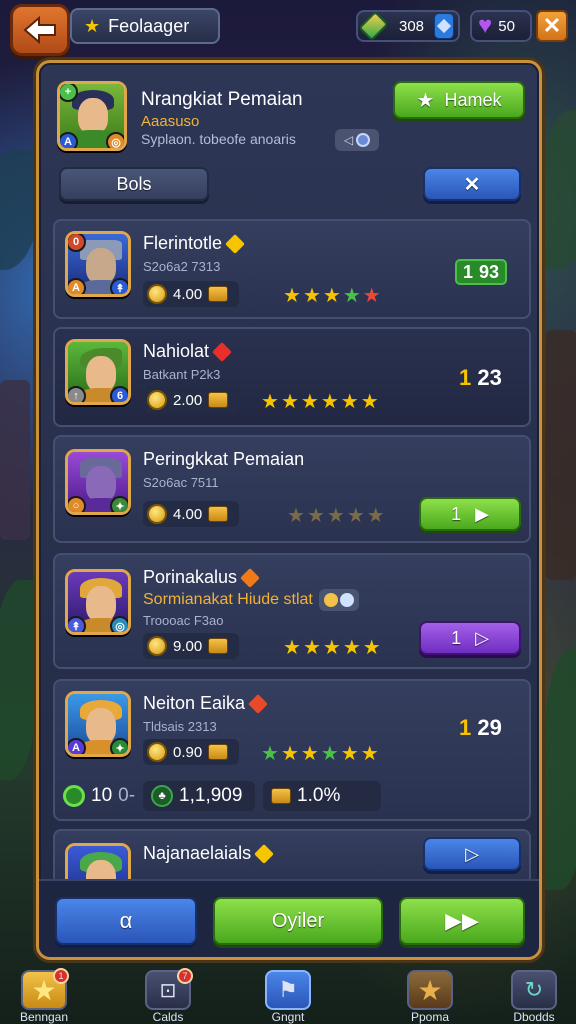 This screenshot has width=576, height=1024. I want to click on nav-item-benngan: ★ 1 Benngan, so click(44, 994).